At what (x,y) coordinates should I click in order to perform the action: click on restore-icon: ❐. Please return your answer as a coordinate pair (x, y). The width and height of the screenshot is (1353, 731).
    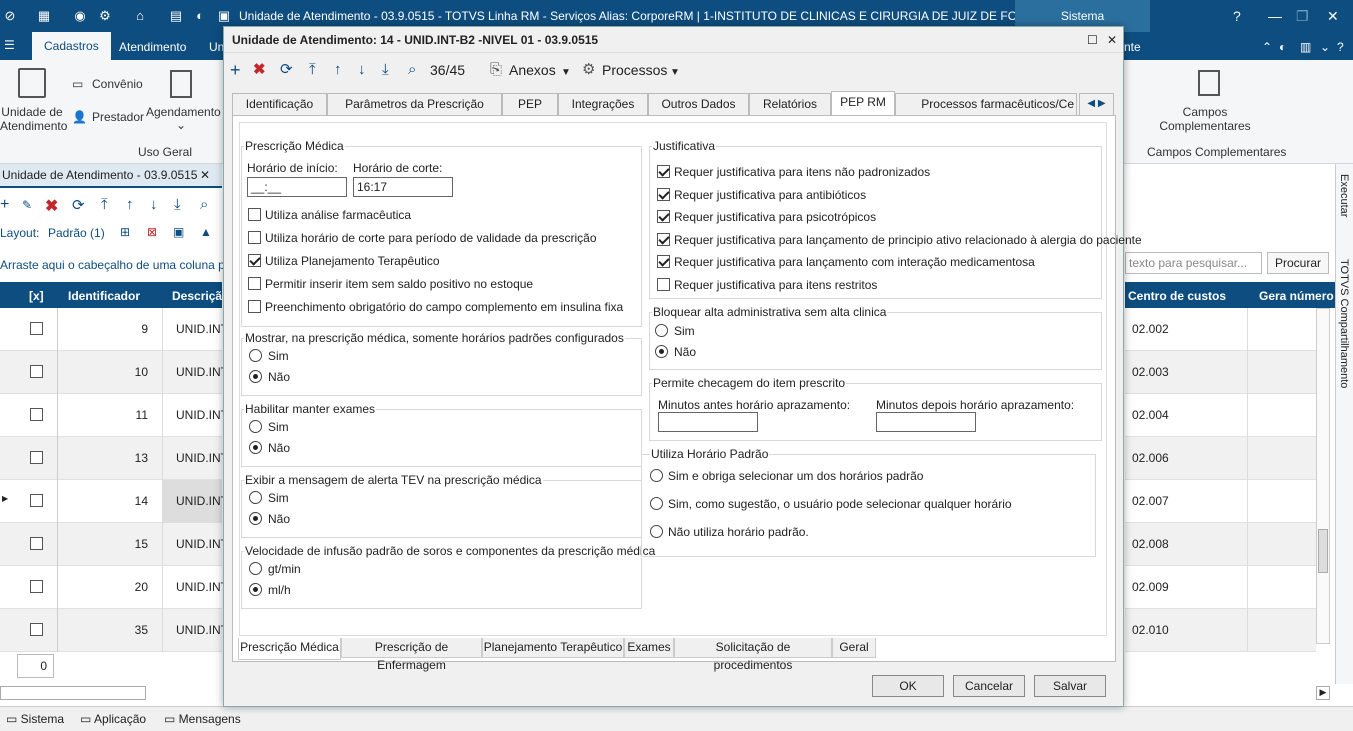
    Looking at the image, I should click on (1302, 16).